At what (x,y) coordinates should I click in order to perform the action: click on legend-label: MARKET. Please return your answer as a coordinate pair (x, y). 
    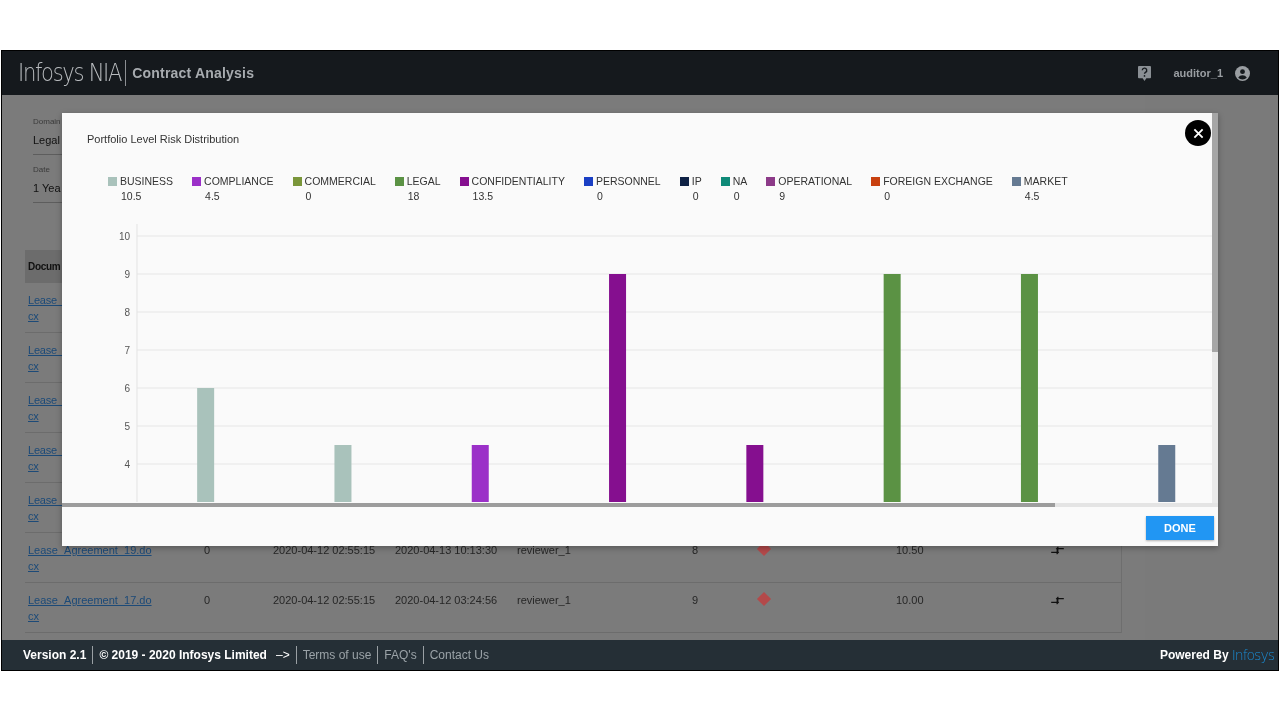
    Looking at the image, I should click on (1045, 181).